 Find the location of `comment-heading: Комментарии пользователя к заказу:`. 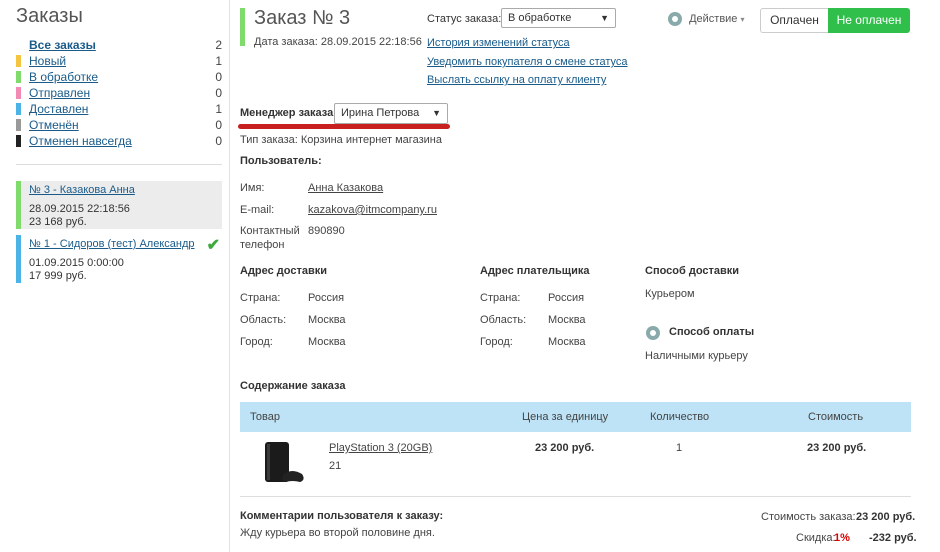

comment-heading: Комментарии пользователя к заказу: is located at coordinates (342, 516).